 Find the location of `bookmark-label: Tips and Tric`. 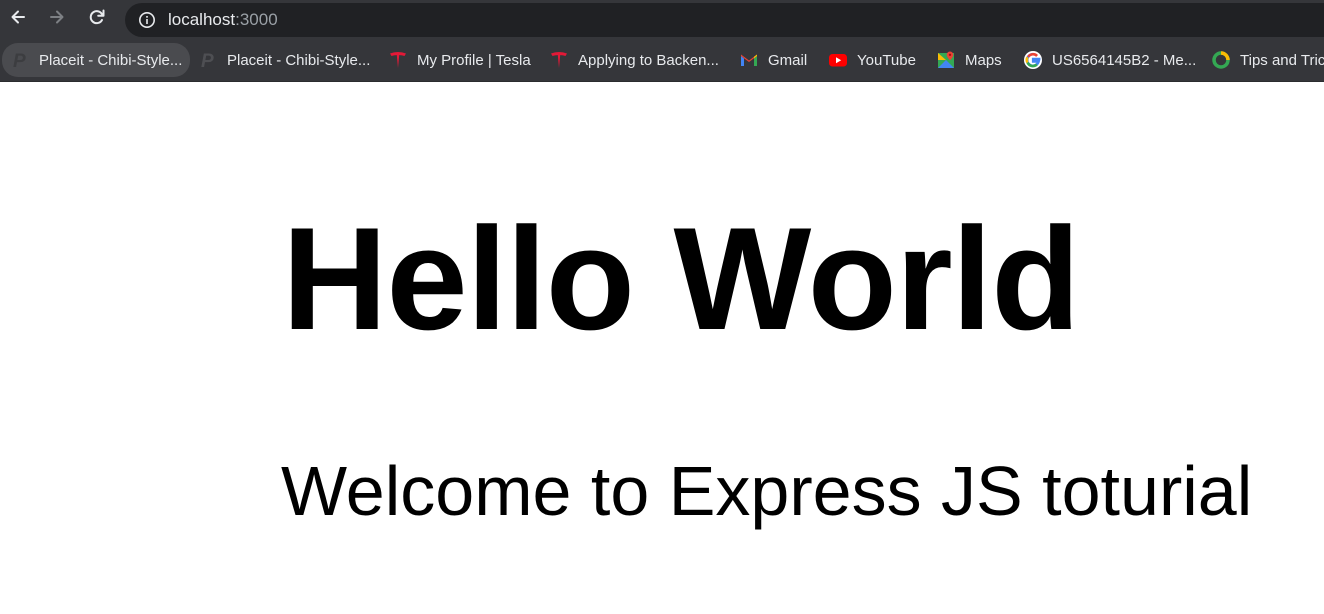

bookmark-label: Tips and Tric is located at coordinates (1282, 60).